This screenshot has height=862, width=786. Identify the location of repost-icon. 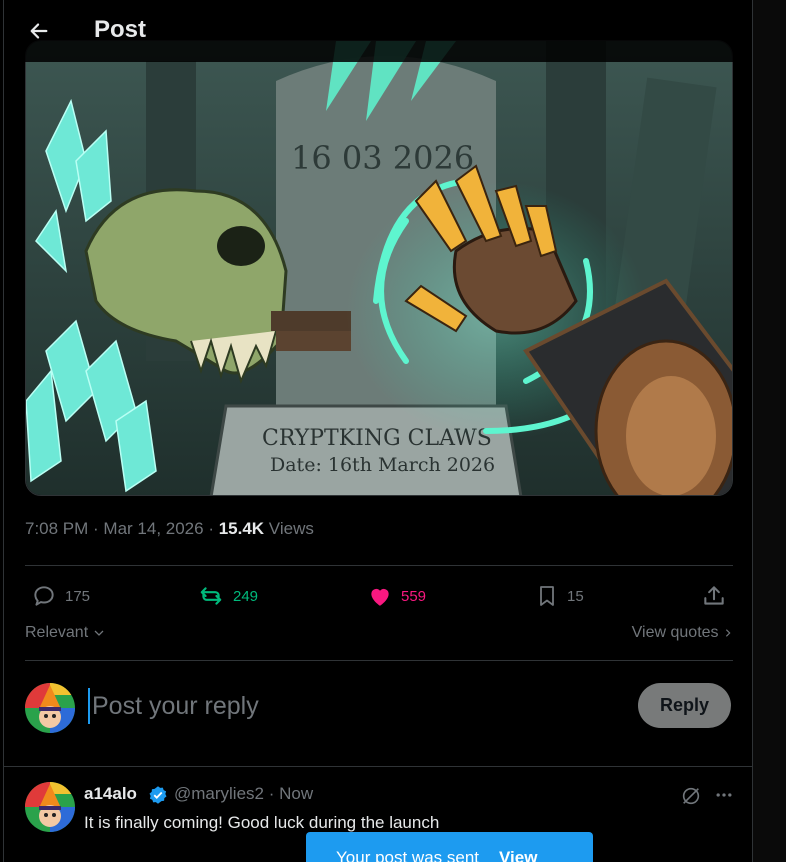
(211, 596).